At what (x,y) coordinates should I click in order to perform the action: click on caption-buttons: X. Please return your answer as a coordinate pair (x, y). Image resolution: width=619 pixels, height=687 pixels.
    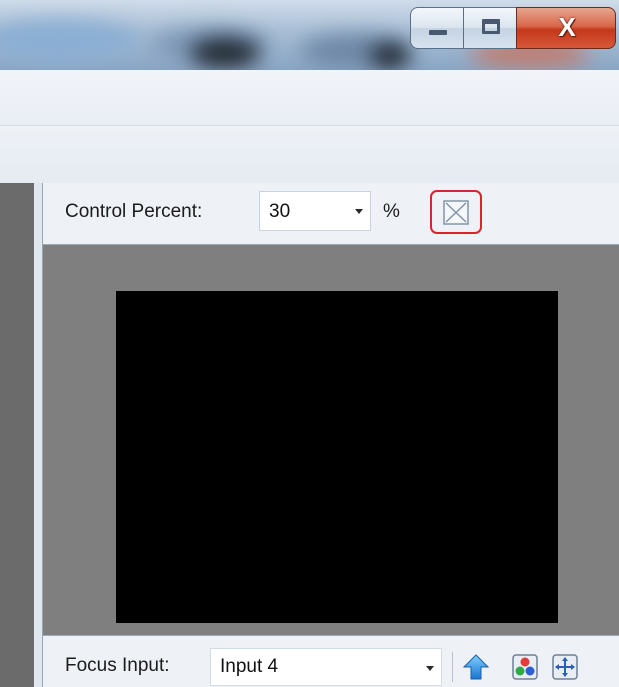
    Looking at the image, I should click on (513, 29).